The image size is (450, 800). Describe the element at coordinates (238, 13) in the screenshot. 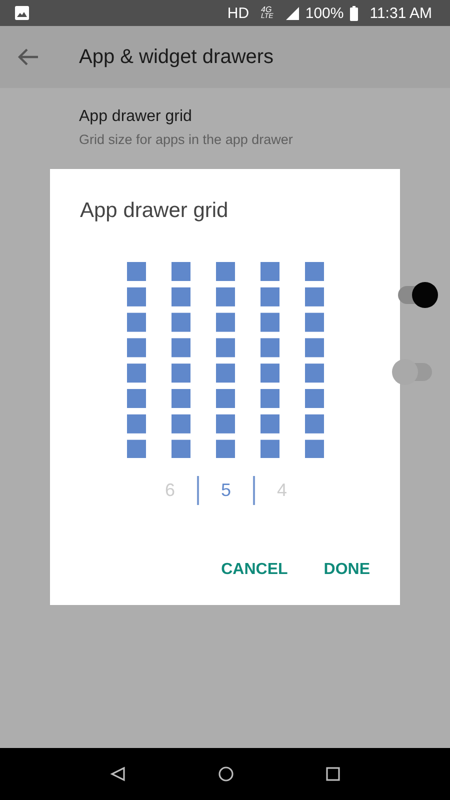

I see `network-label: HD` at that location.